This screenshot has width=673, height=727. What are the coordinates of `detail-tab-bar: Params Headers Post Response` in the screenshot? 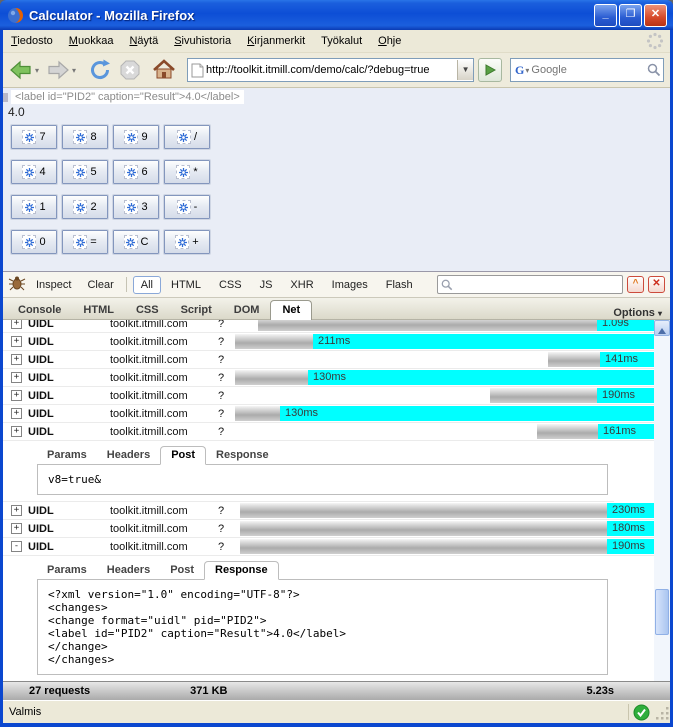 It's located at (322, 455).